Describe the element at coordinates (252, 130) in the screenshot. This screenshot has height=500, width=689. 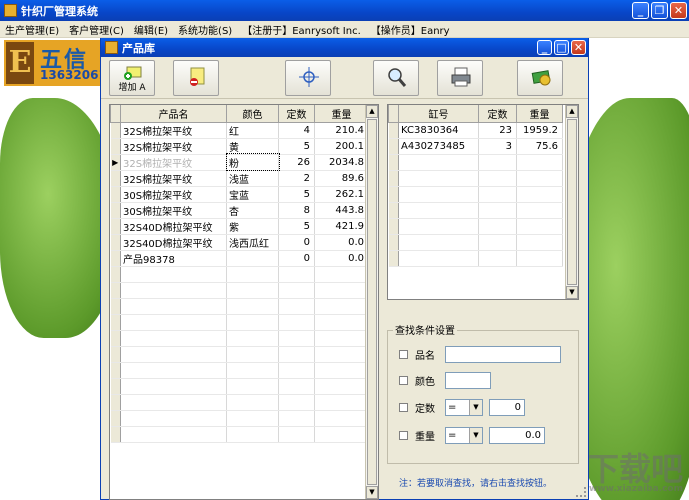
I see `cell-color: 红` at that location.